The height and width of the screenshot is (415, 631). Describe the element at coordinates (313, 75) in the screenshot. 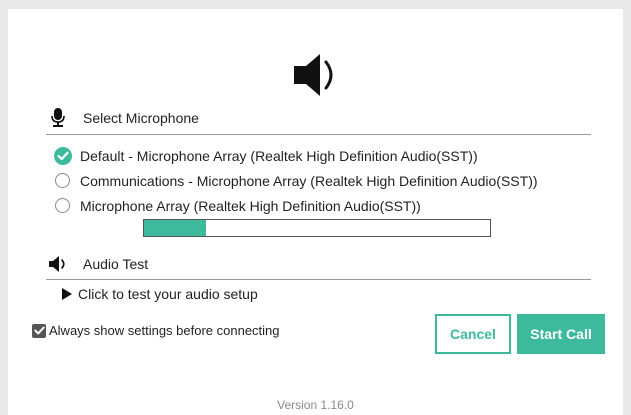

I see `speaker-volume-icon` at that location.